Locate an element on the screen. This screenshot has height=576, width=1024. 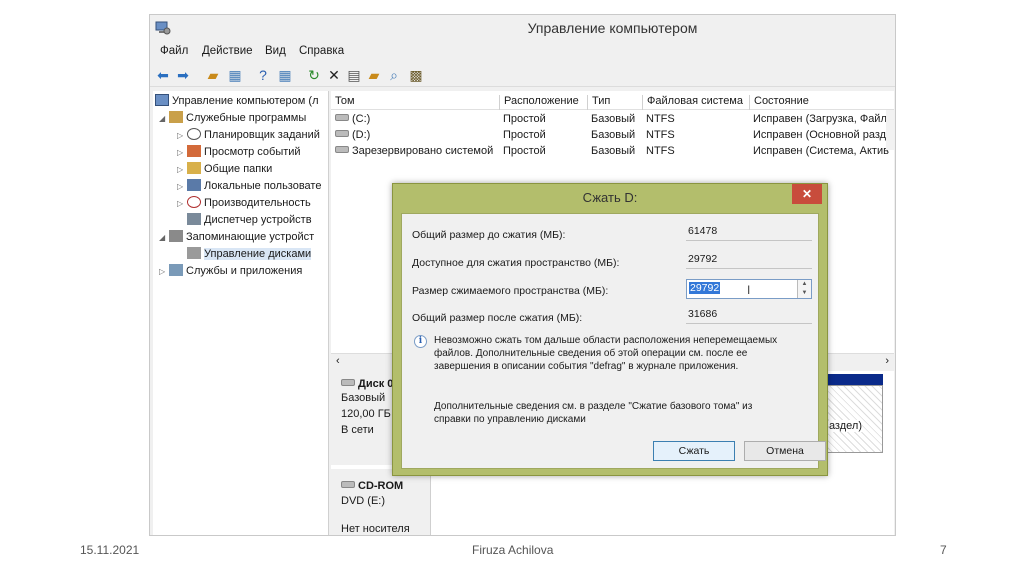
cdrom-label: CD-ROM DVD (E:) Нет носителя is located at coordinates (381, 502).